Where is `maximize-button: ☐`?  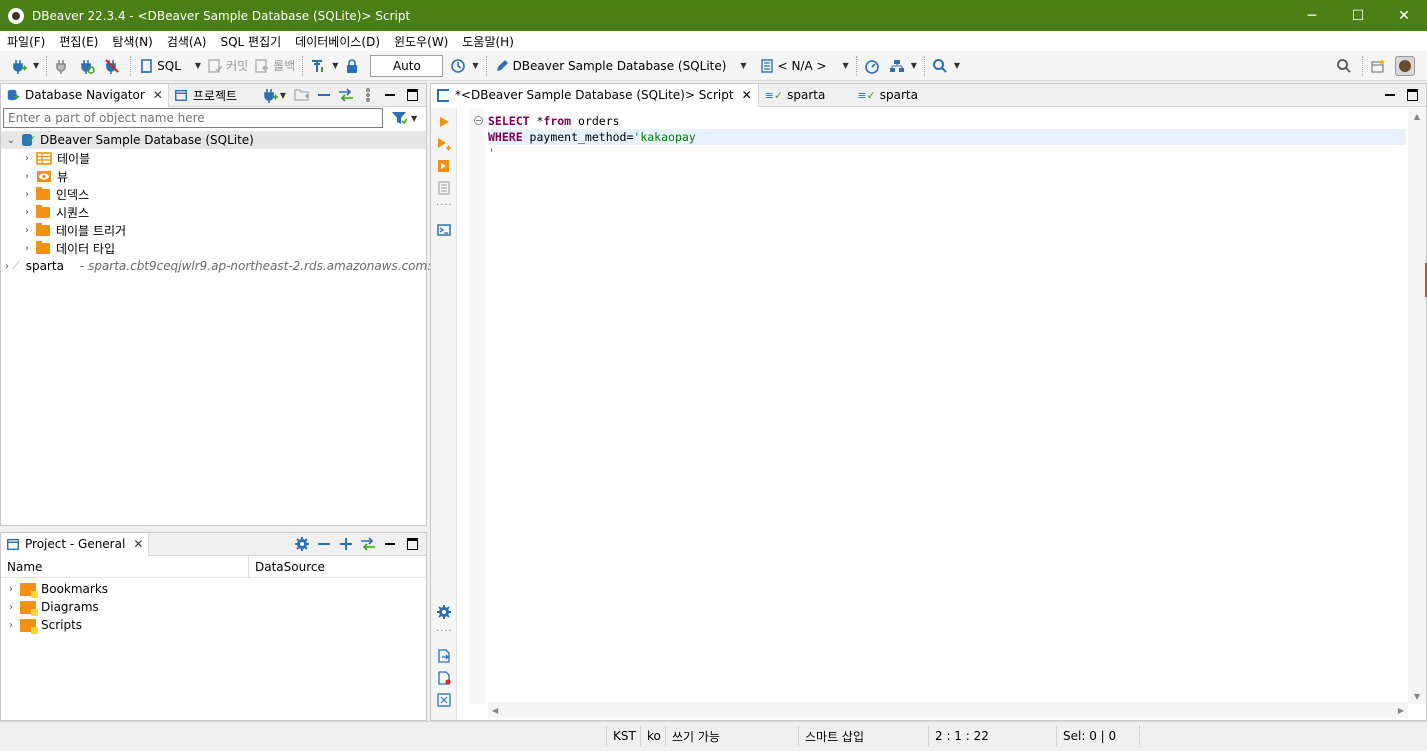
maximize-button: ☐ is located at coordinates (1358, 15).